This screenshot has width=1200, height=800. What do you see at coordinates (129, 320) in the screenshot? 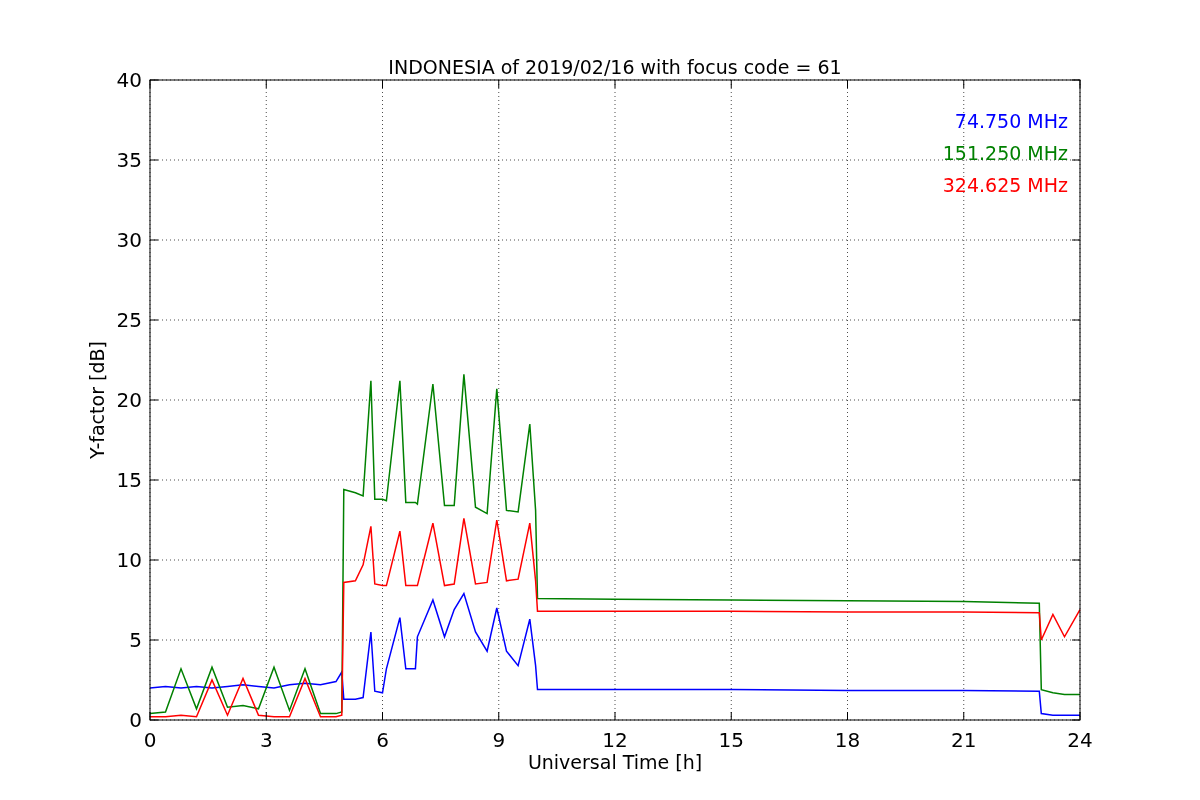
I see `y-tick-label: 25` at bounding box center [129, 320].